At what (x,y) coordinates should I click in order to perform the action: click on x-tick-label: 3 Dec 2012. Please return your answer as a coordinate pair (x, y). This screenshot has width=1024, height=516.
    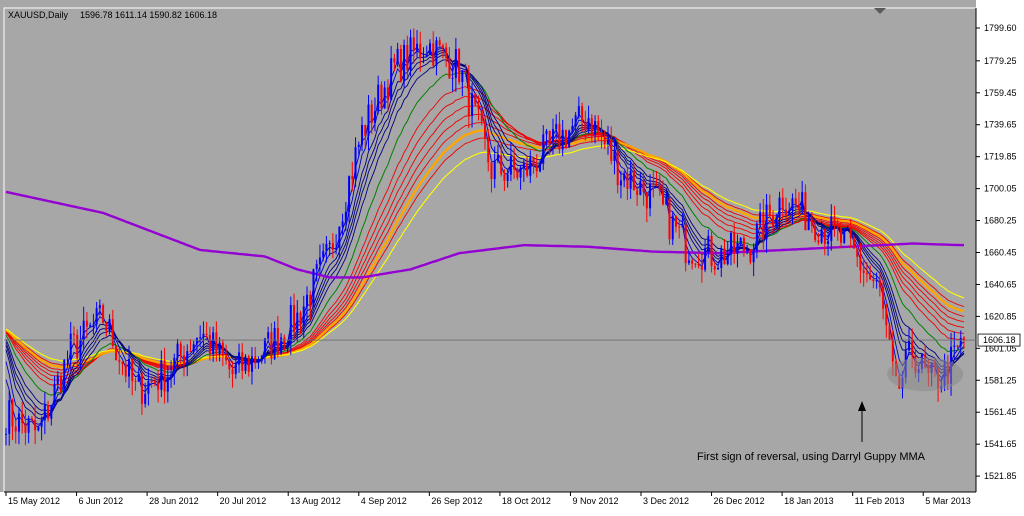
    Looking at the image, I should click on (666, 501).